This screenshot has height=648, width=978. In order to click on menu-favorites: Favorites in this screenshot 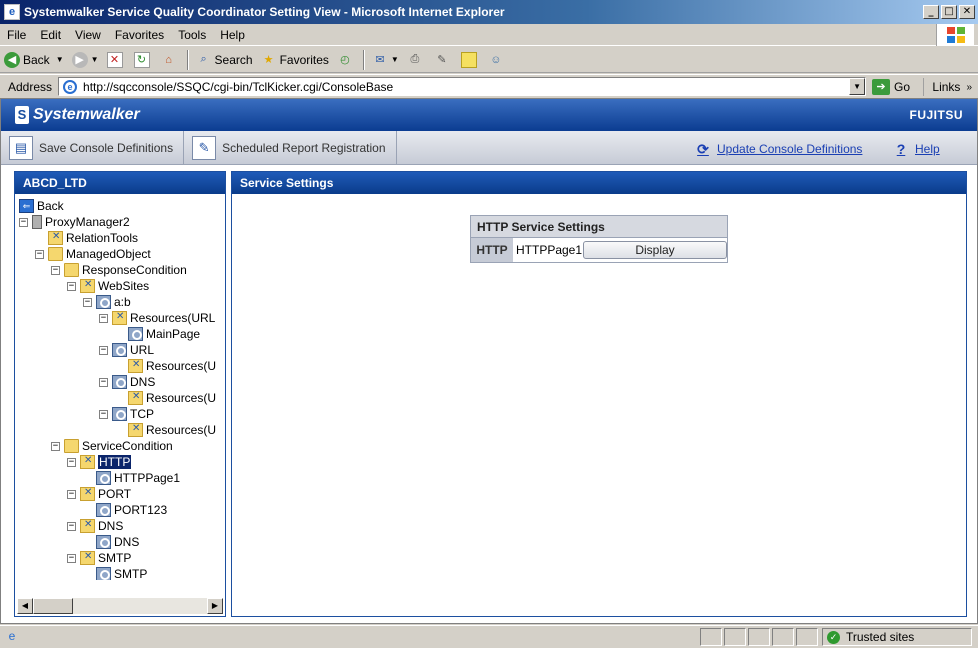, I will do `click(139, 35)`.